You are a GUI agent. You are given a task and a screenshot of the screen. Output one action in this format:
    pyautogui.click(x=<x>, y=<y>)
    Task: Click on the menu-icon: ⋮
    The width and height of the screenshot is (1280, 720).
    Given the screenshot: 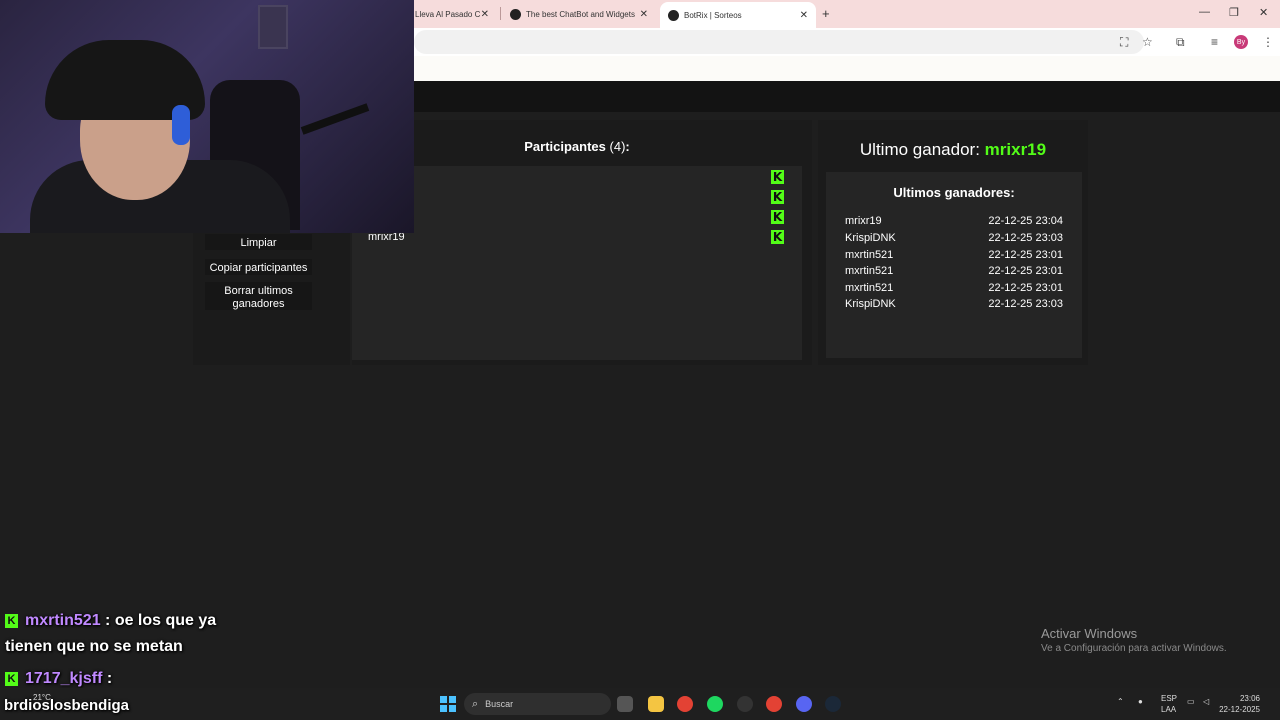 What is the action you would take?
    pyautogui.click(x=1268, y=42)
    